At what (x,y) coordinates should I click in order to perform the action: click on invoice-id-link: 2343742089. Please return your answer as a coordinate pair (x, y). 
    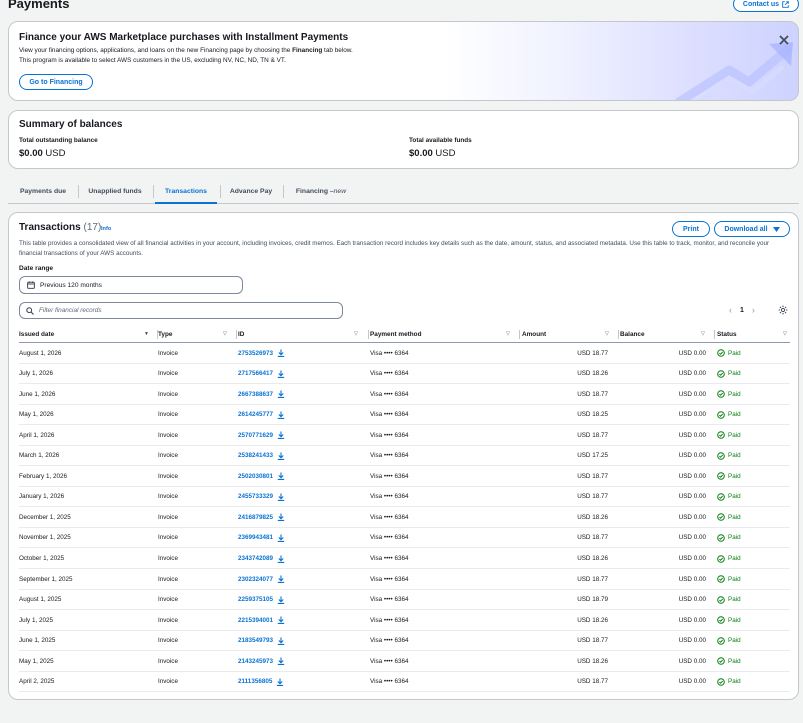
    Looking at the image, I should click on (255, 558).